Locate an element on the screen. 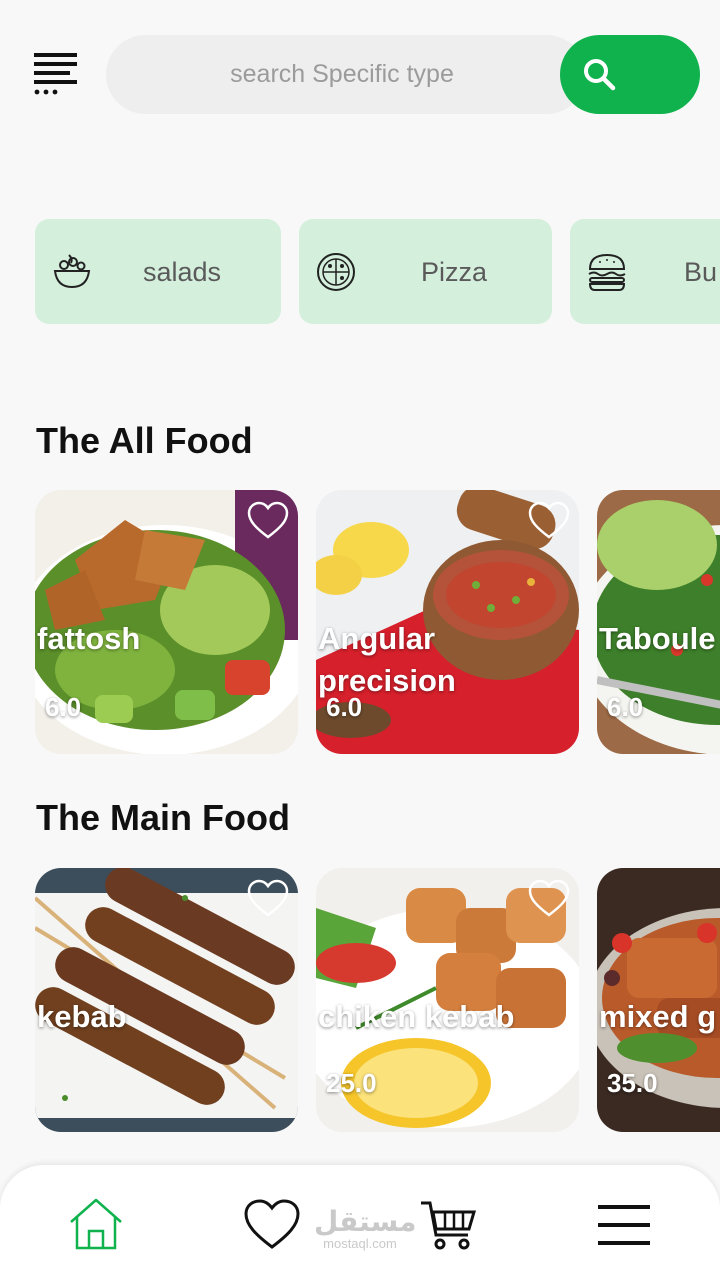 This screenshot has width=720, height=1280. category-salads: salads is located at coordinates (158, 271).